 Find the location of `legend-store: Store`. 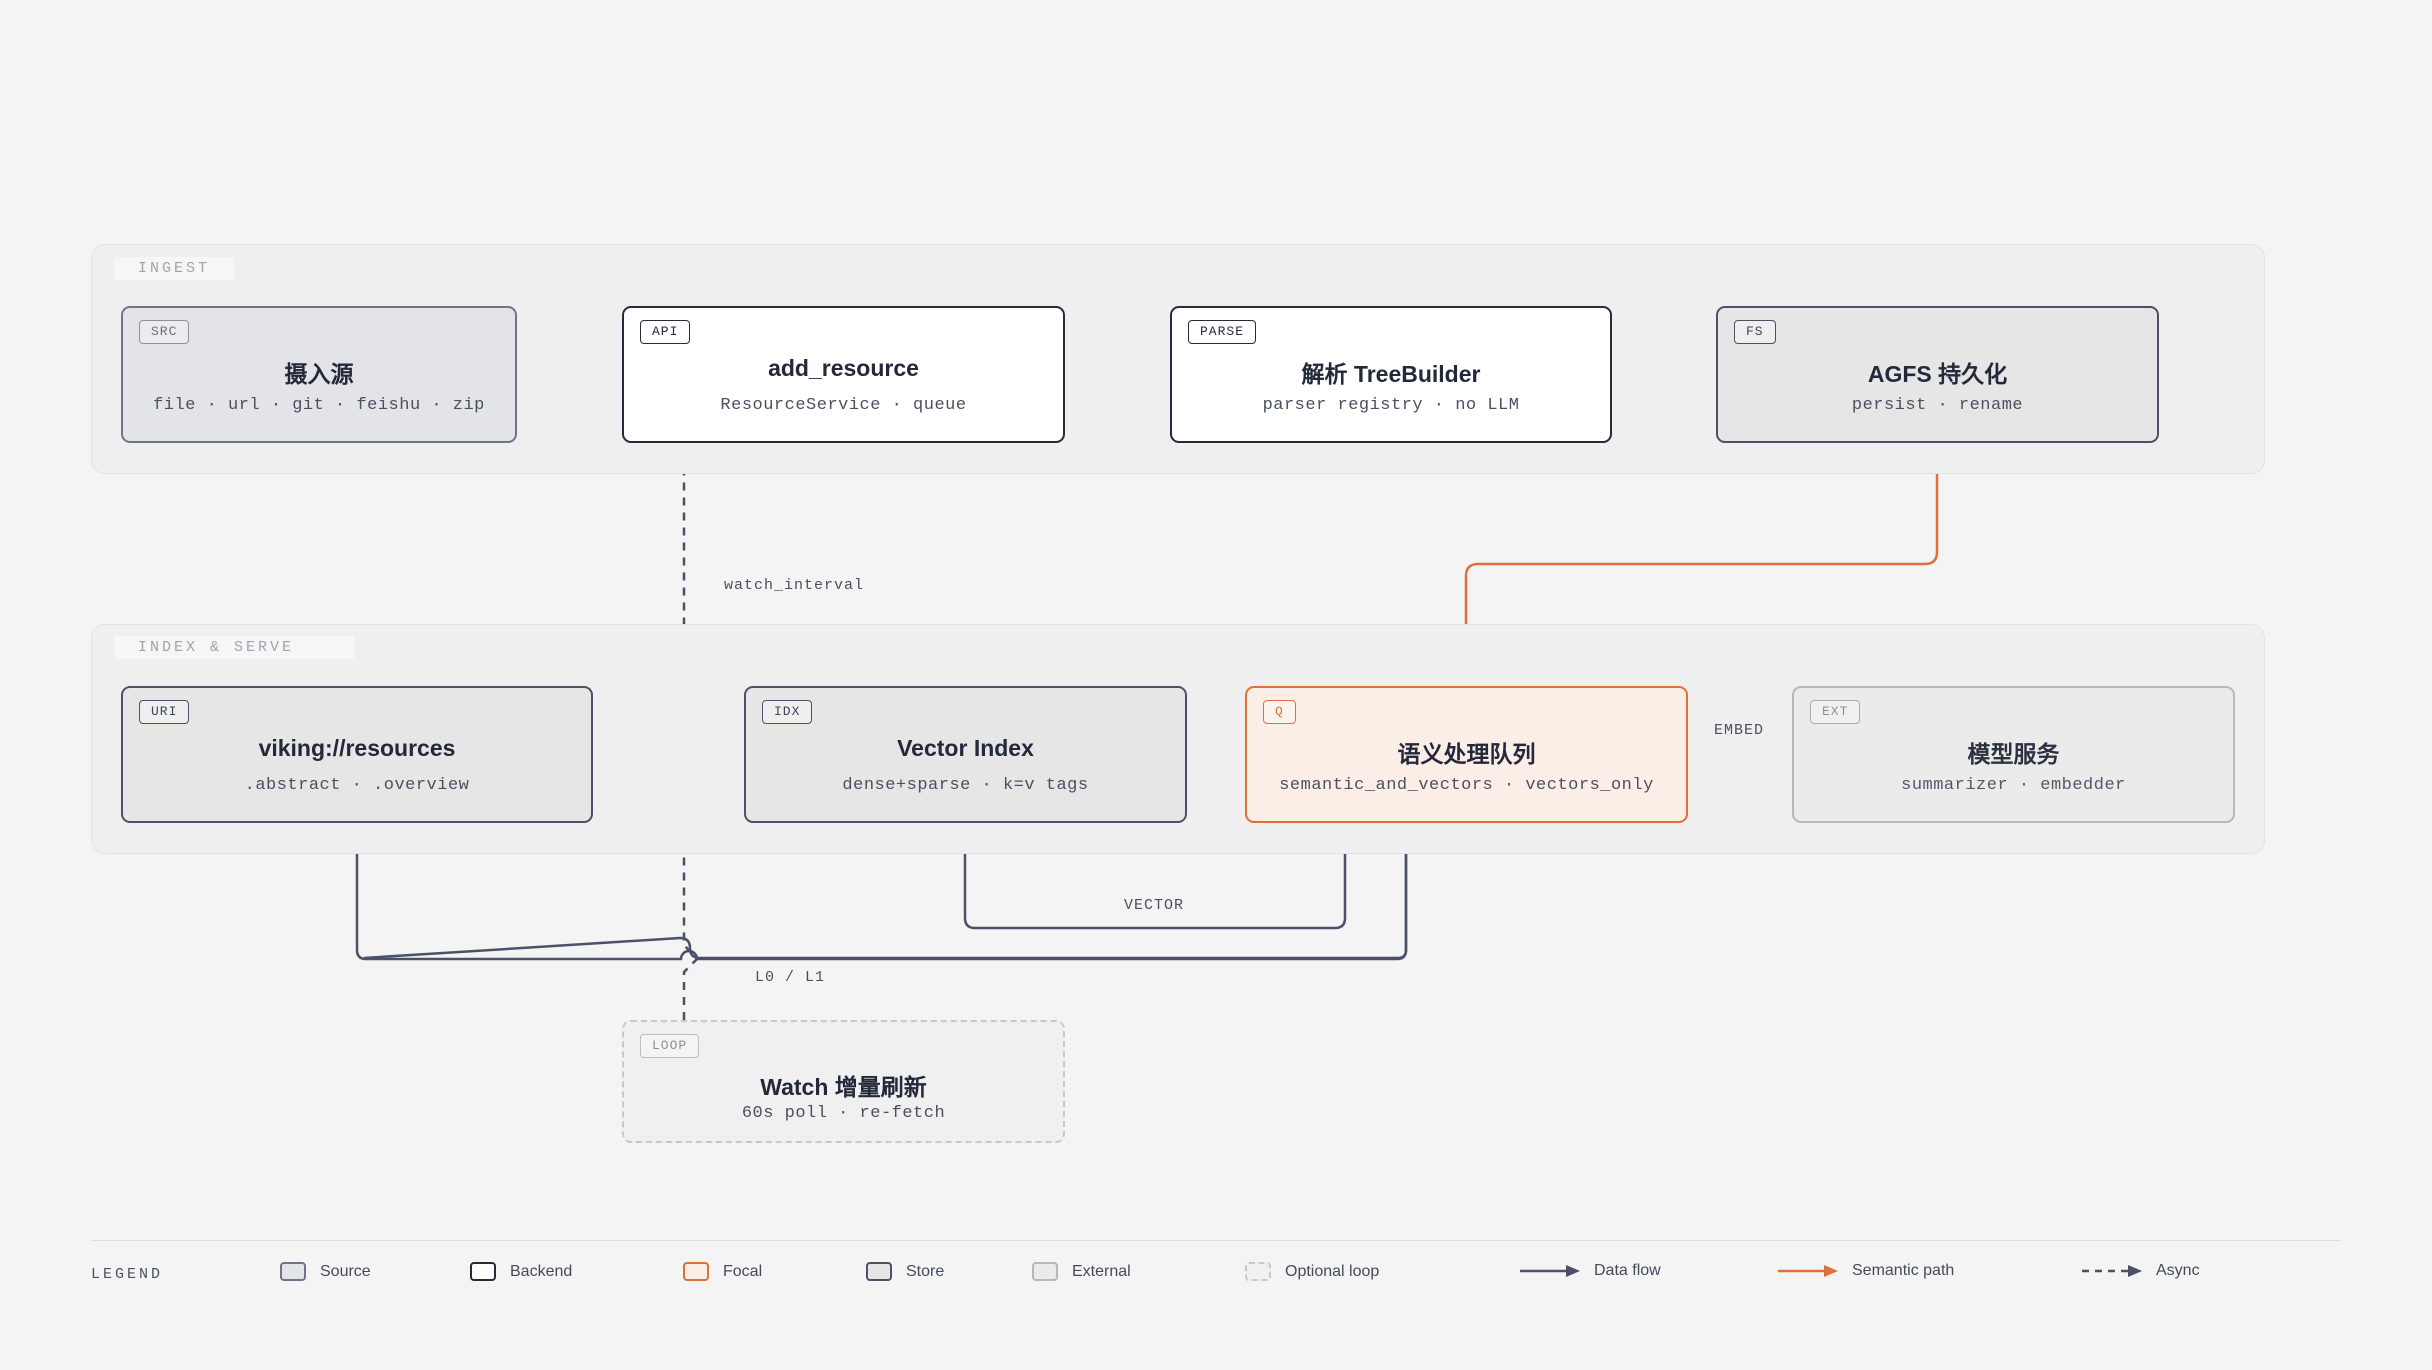

legend-store: Store is located at coordinates (905, 1271).